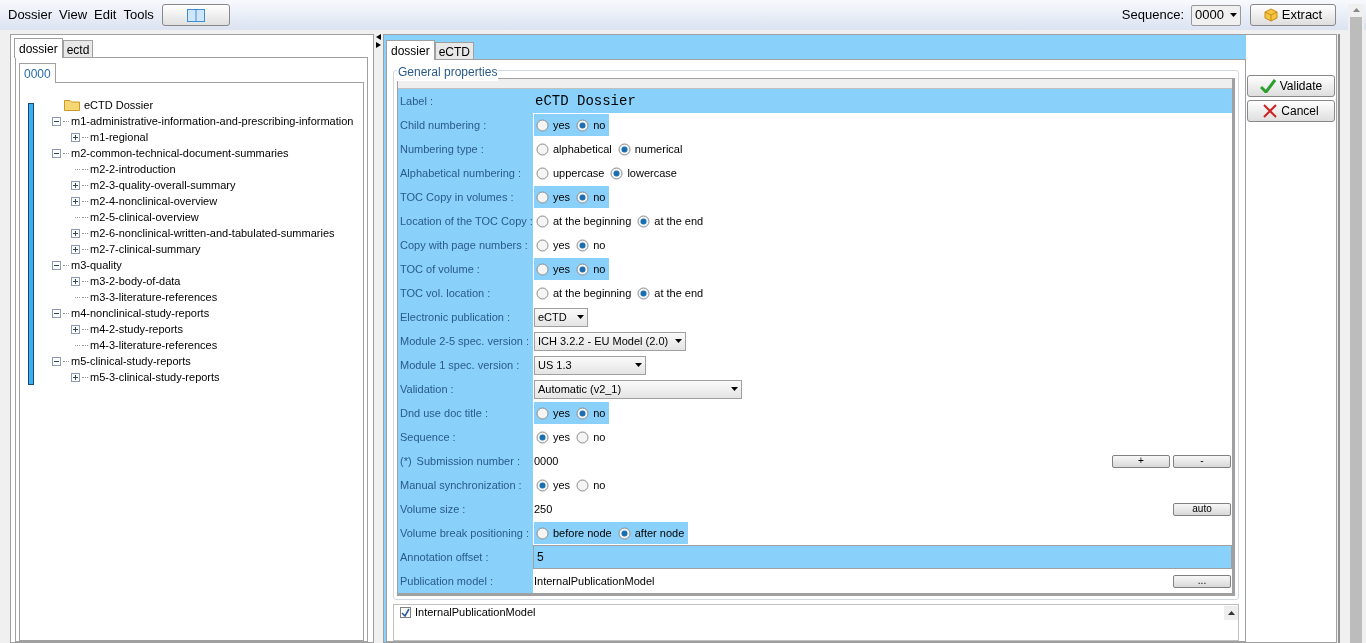 The width and height of the screenshot is (1366, 643). What do you see at coordinates (1202, 509) in the screenshot?
I see `small-button: auto` at bounding box center [1202, 509].